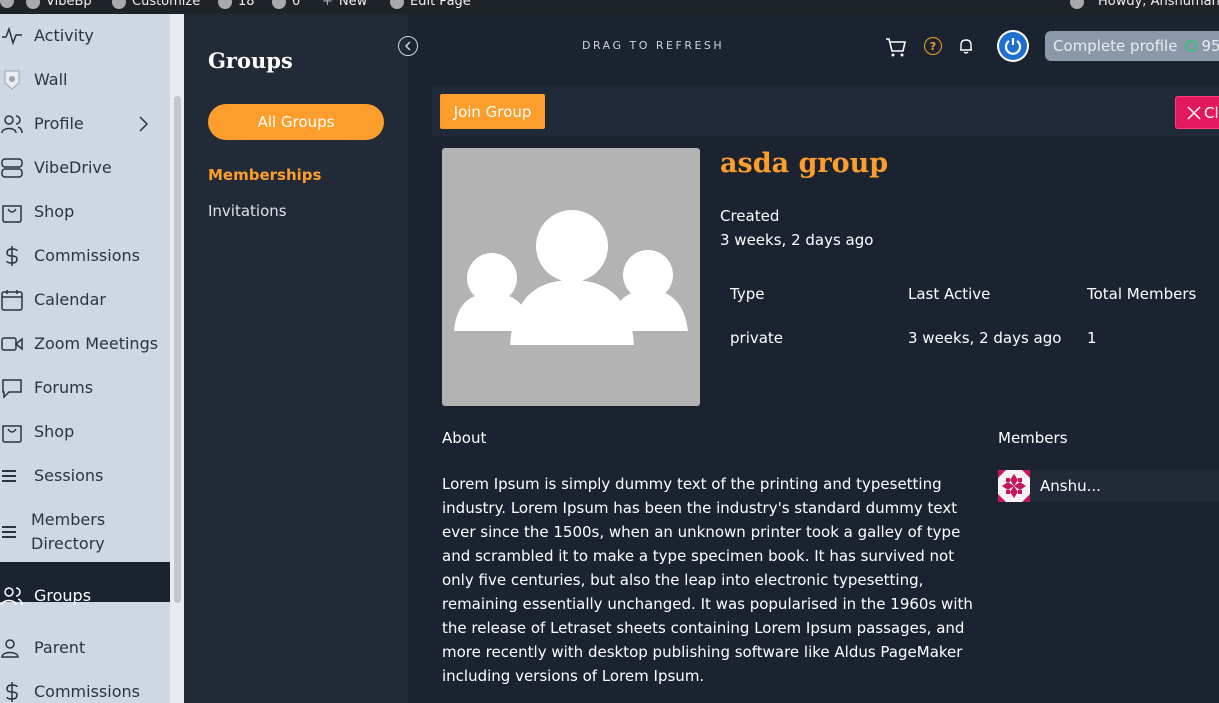 The image size is (1219, 703). Describe the element at coordinates (896, 47) in the screenshot. I see `cart-icon` at that location.